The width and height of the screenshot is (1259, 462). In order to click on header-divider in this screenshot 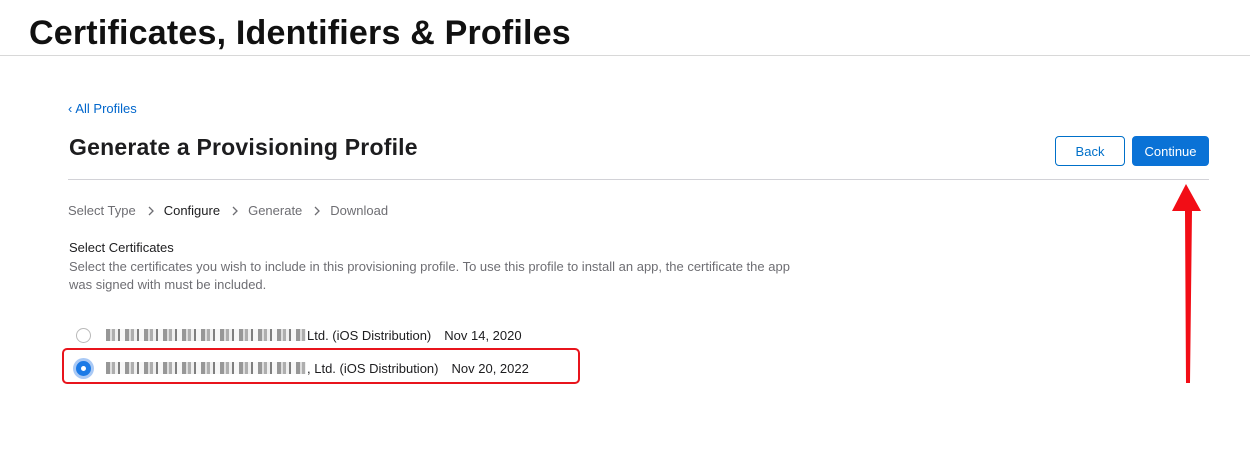, I will do `click(625, 55)`.